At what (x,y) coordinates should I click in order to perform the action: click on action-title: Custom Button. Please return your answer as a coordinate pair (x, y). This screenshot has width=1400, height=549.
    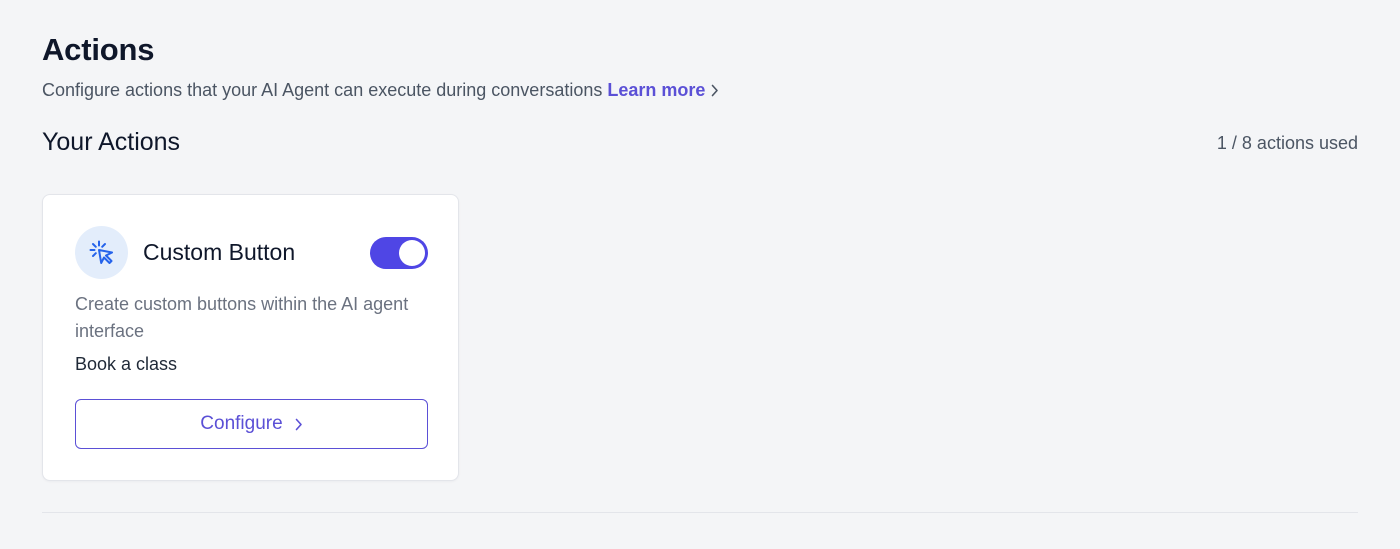
    Looking at the image, I should click on (219, 252).